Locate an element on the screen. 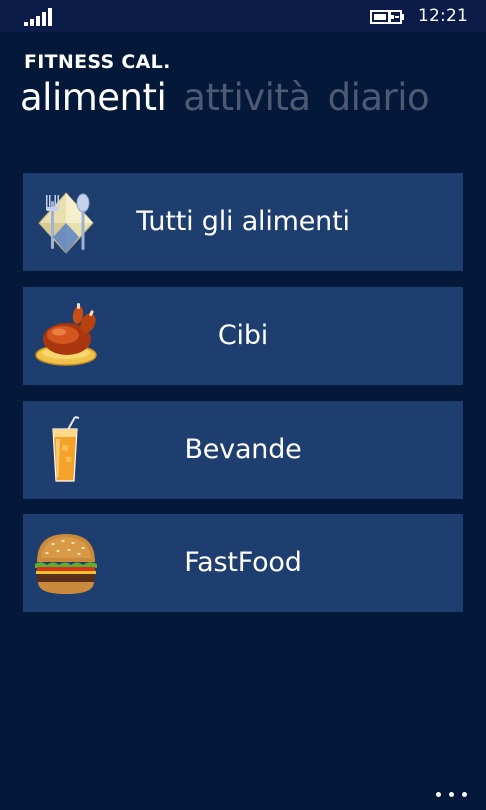  menu-item-bevande: Bevande is located at coordinates (243, 450).